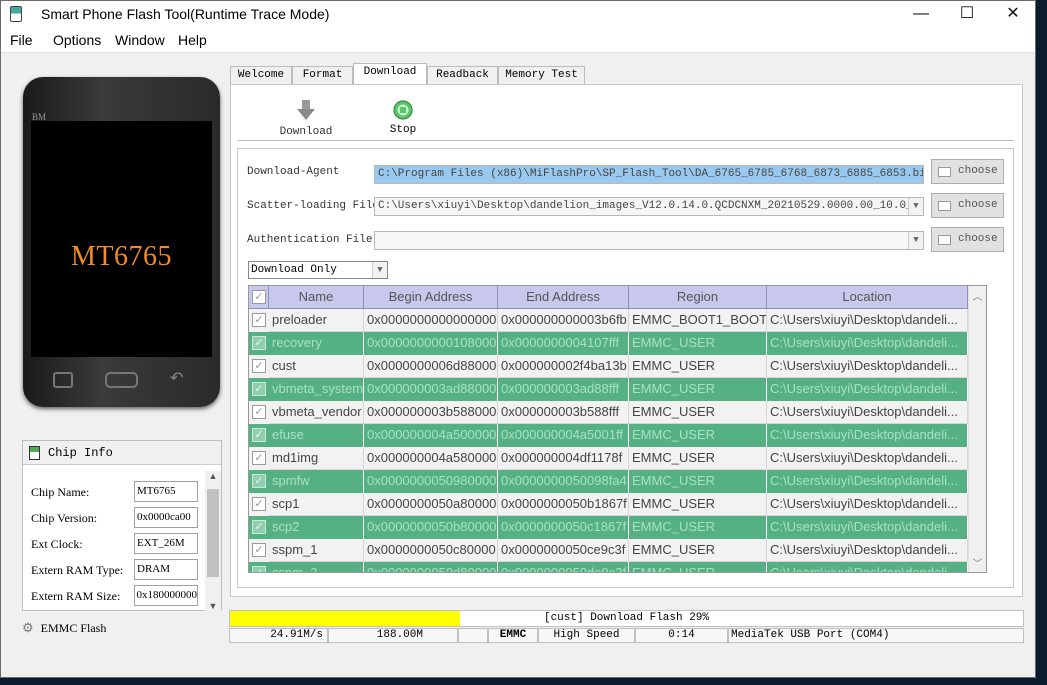 The height and width of the screenshot is (685, 1047). Describe the element at coordinates (563, 320) in the screenshot. I see `cell-end-address: 0x000000000003b6fb` at that location.